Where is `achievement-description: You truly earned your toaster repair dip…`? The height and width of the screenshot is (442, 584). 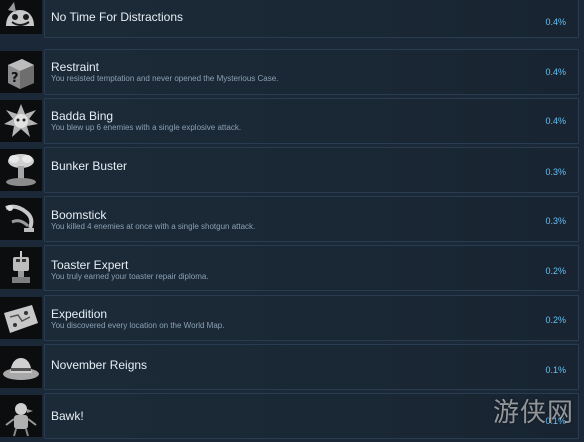
achievement-description: You truly earned your toaster repair dip… is located at coordinates (130, 276).